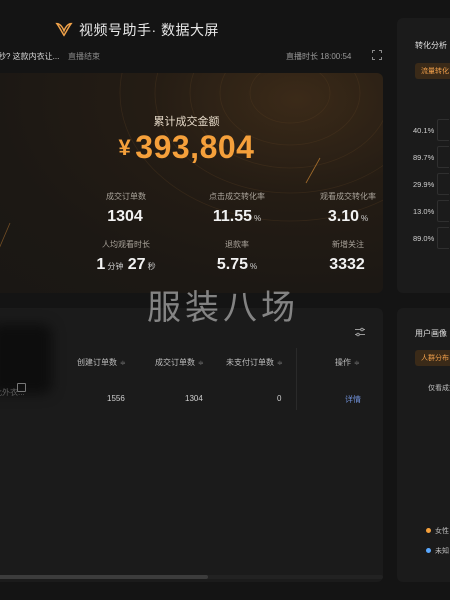 This screenshot has width=450, height=600. What do you see at coordinates (21, 387) in the screenshot?
I see `only-deals-checkbox` at bounding box center [21, 387].